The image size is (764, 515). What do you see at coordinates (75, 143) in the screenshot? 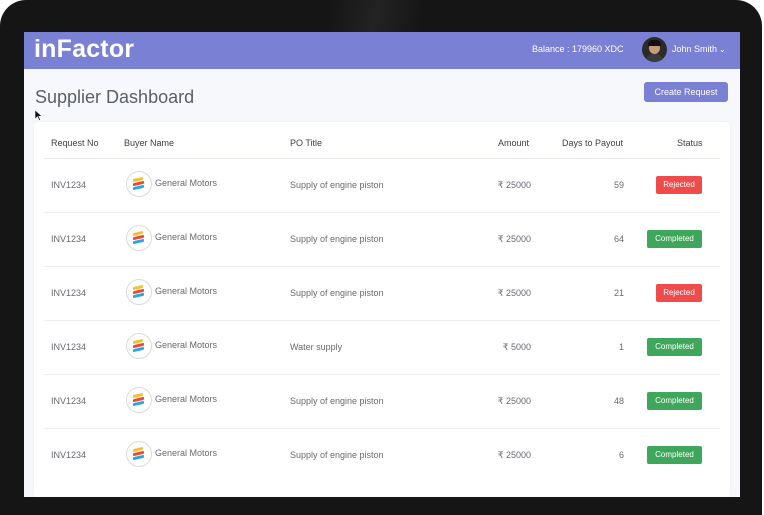
I see `header-request-no: Request No` at bounding box center [75, 143].